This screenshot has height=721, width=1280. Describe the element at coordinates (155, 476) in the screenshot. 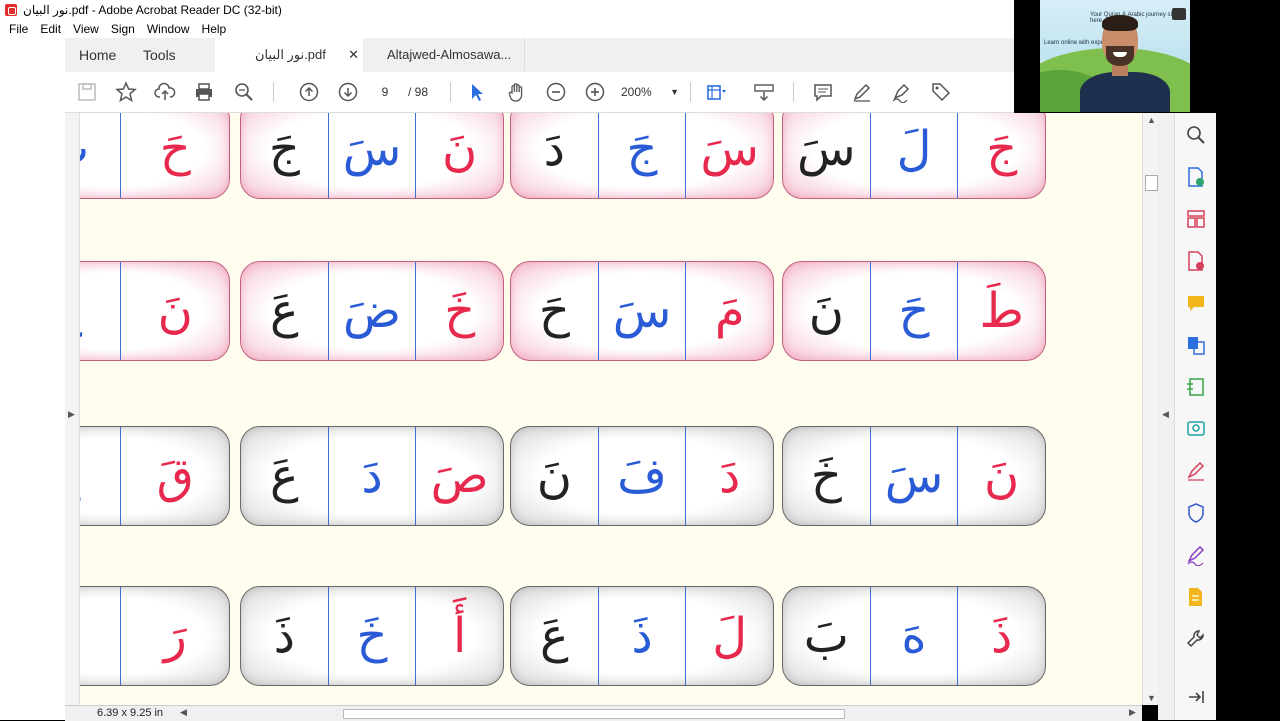

I see `letter-card: عَقَ` at that location.